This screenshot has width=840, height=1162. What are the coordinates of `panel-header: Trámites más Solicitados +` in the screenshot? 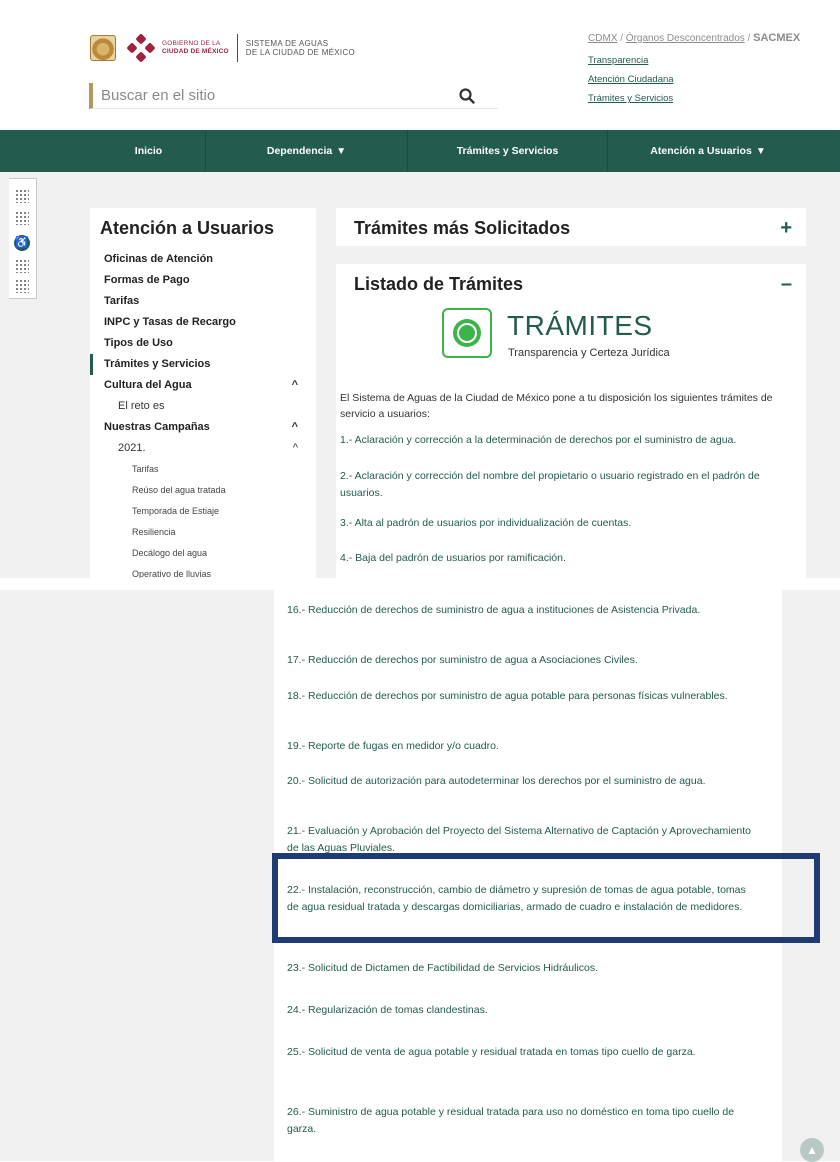 It's located at (571, 228).